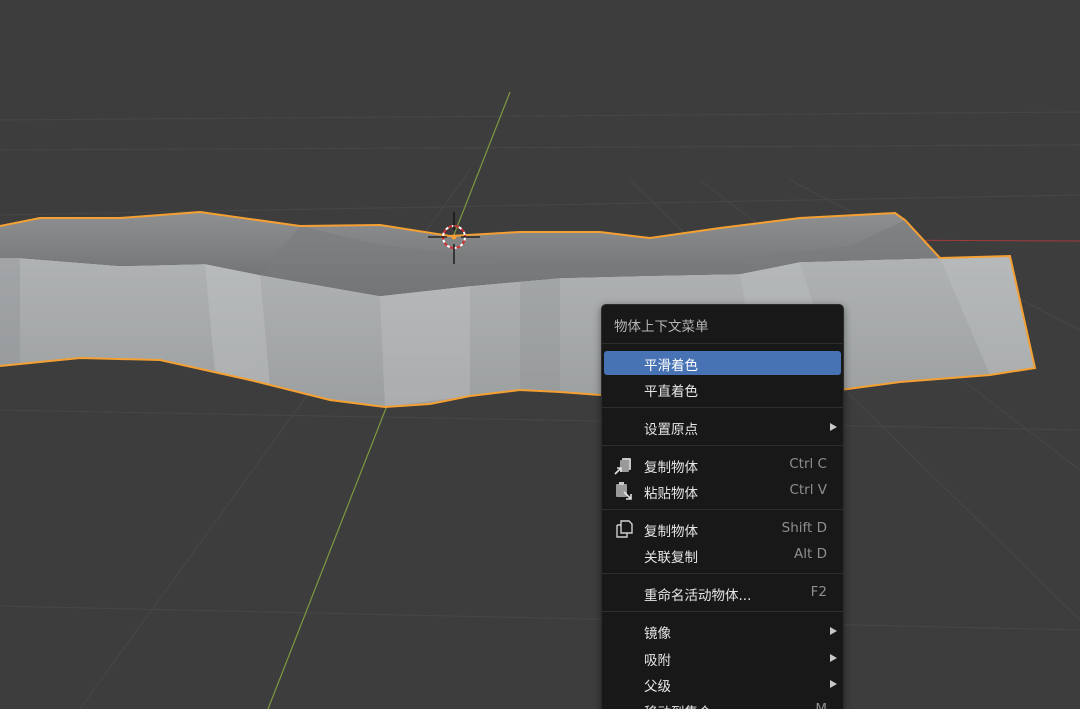 This screenshot has height=709, width=1080. I want to click on menu-item-set-origin: 设置原点, so click(722, 427).